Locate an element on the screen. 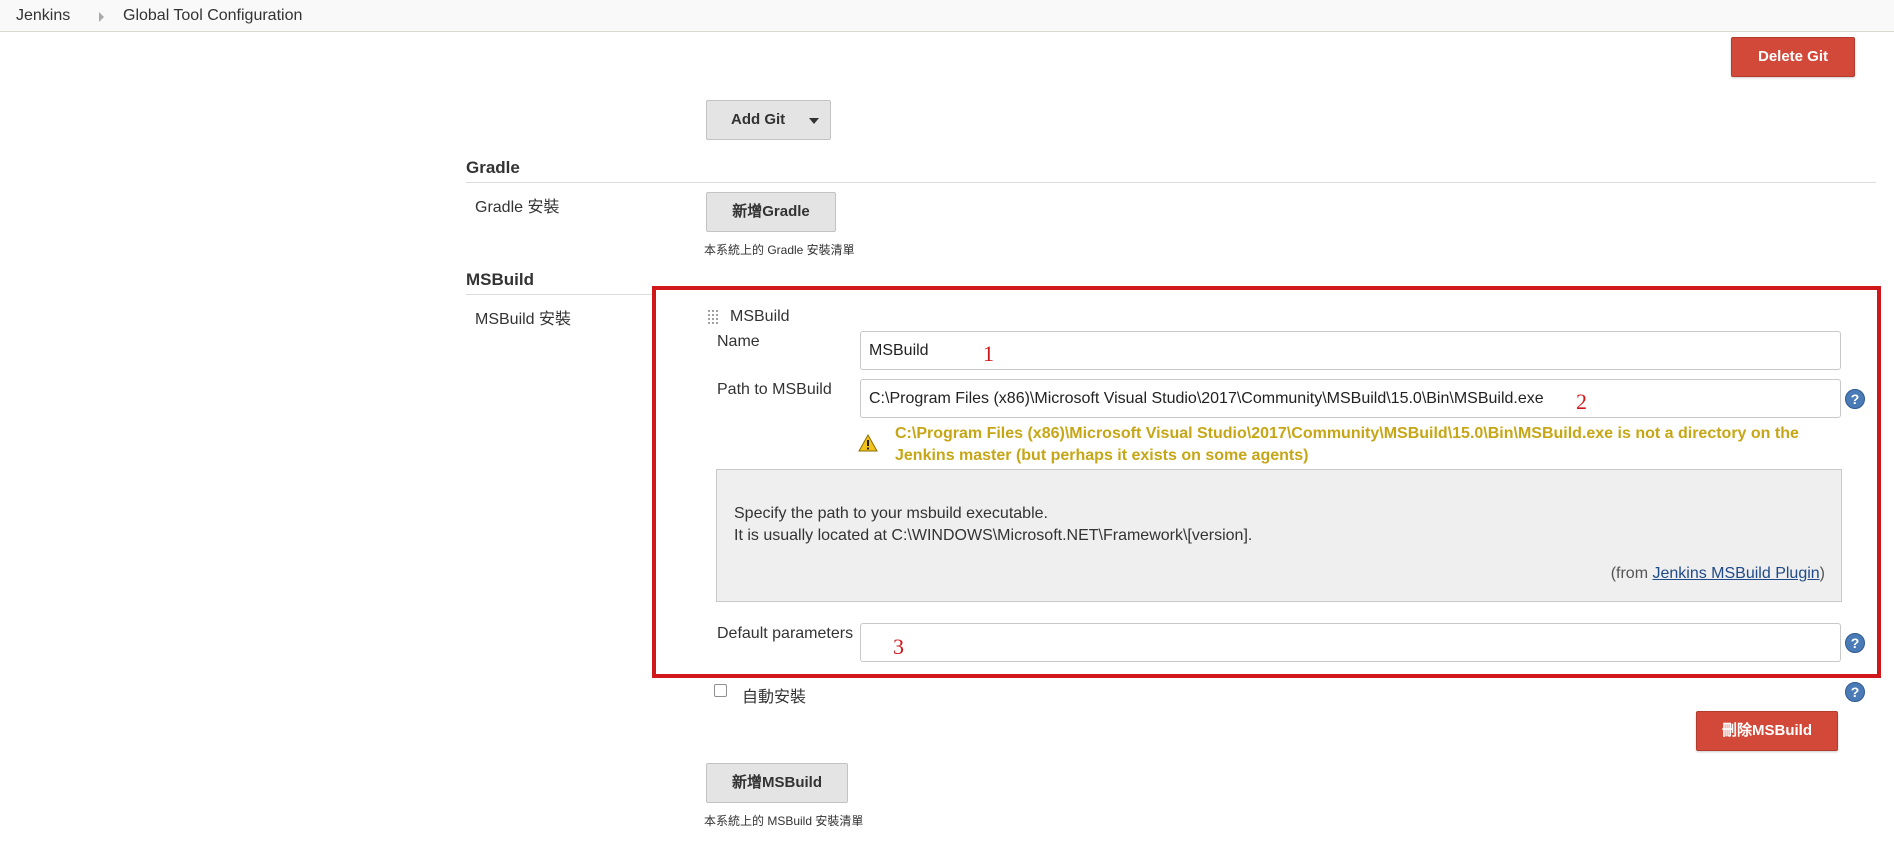  add-git-button: Add Git is located at coordinates (768, 120).